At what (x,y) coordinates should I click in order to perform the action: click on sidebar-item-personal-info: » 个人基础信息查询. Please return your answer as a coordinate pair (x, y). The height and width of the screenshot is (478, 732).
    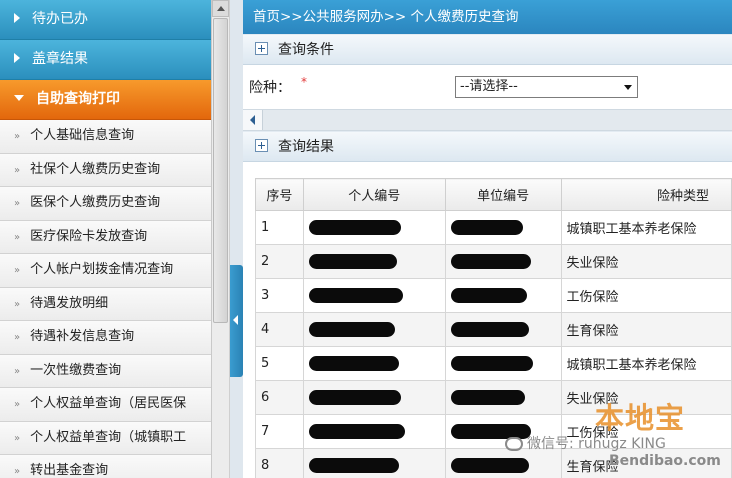
    Looking at the image, I should click on (105, 137).